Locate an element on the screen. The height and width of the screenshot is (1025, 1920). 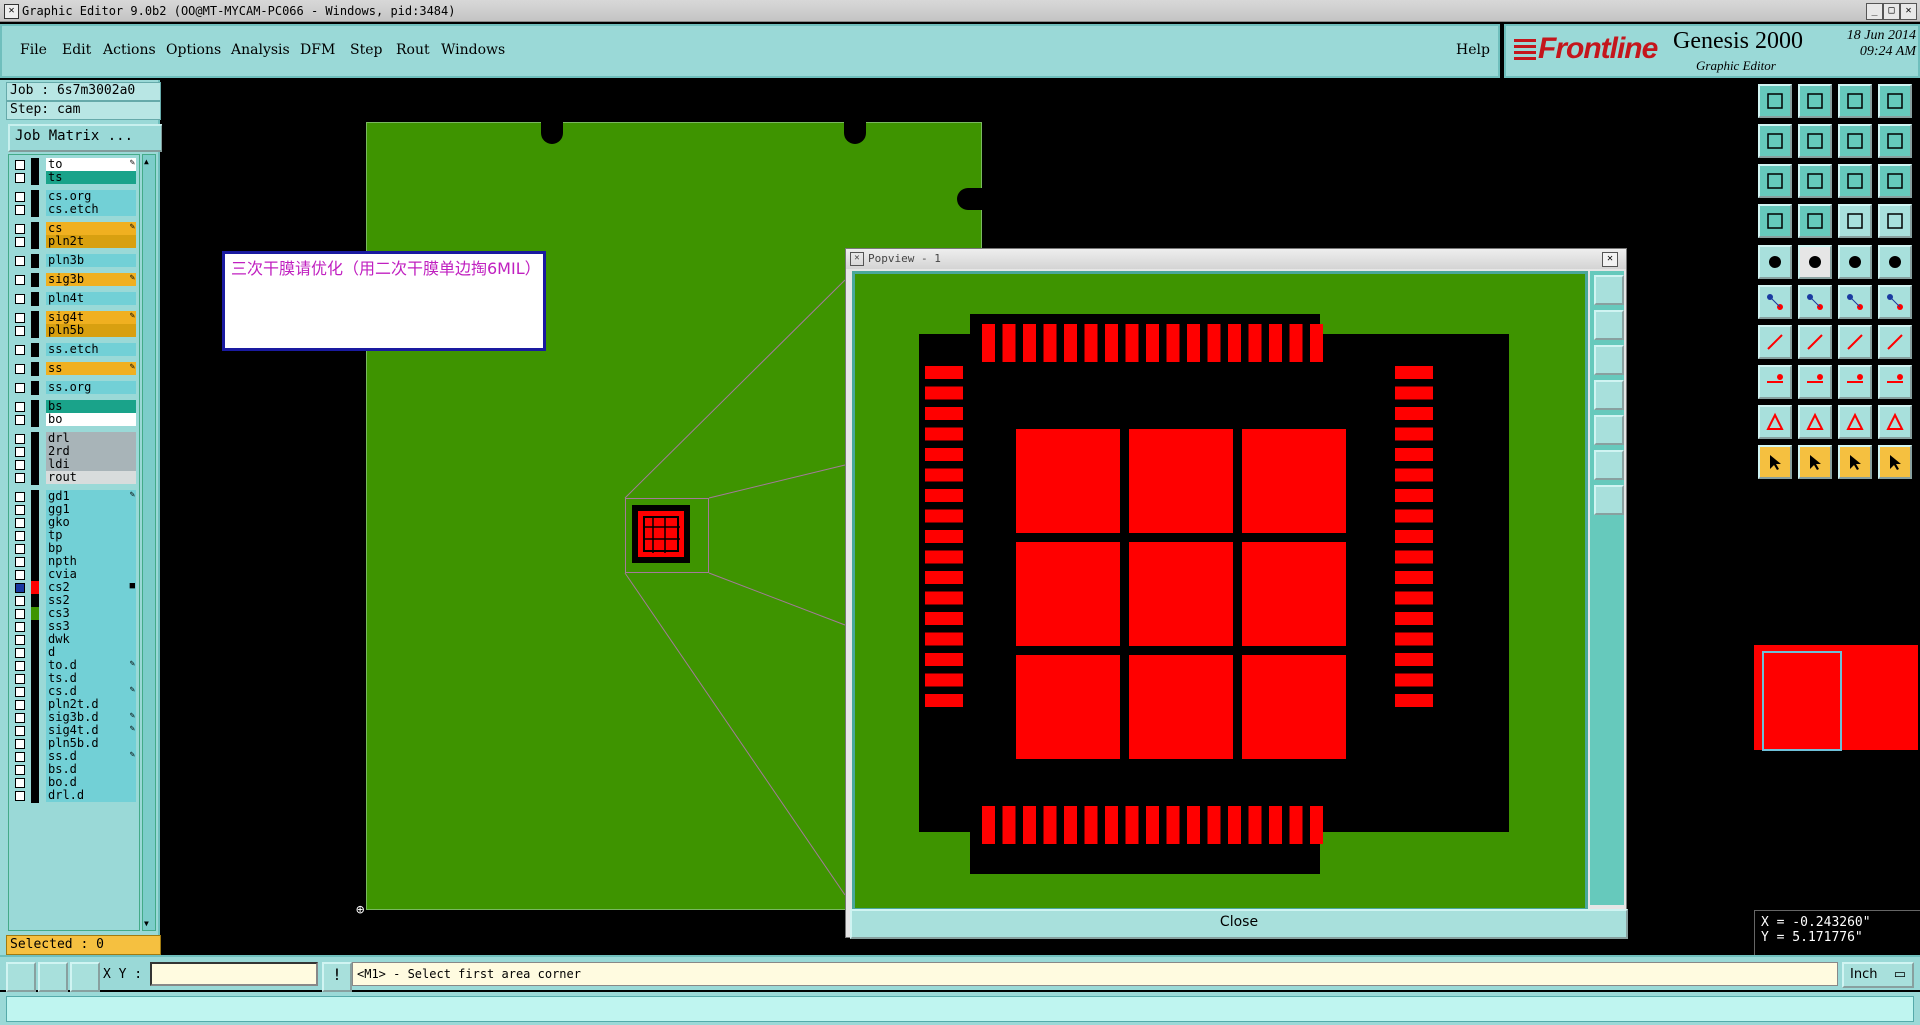
chip-thumbnail is located at coordinates (661, 534).